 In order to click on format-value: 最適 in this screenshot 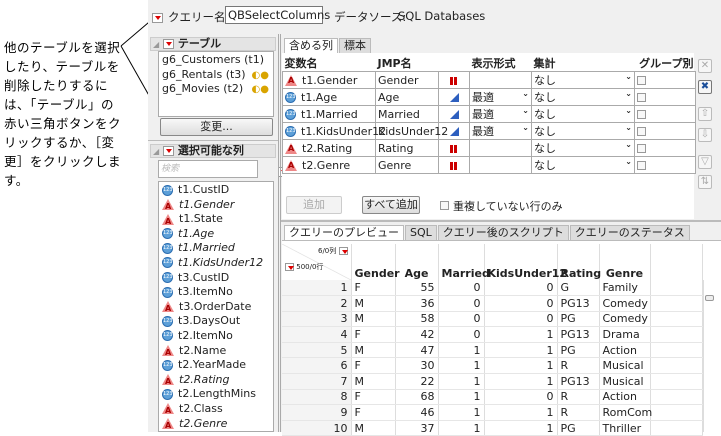, I will do `click(483, 131)`.